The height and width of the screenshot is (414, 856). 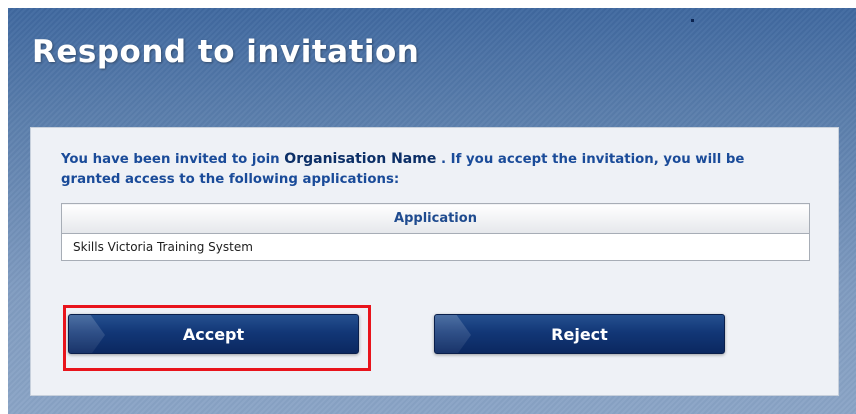 What do you see at coordinates (226, 52) in the screenshot?
I see `page-title: Respond to invitation` at bounding box center [226, 52].